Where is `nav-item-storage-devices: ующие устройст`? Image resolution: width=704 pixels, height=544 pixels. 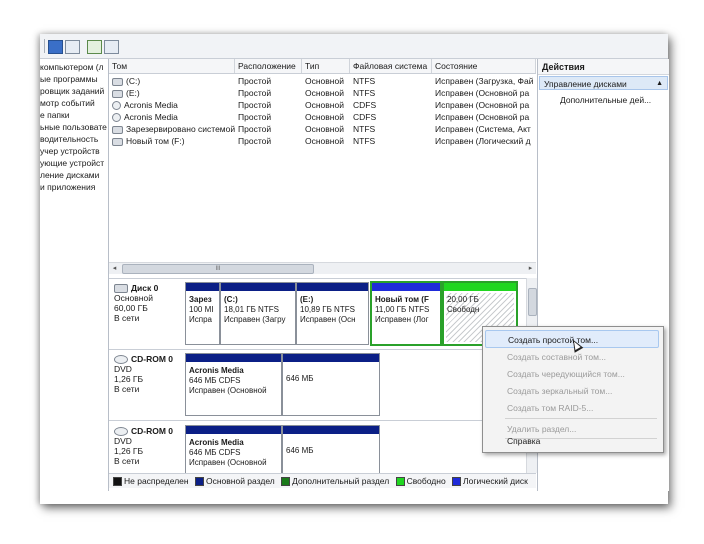
nav-item-storage-devices: ующие устройст is located at coordinates (72, 163).